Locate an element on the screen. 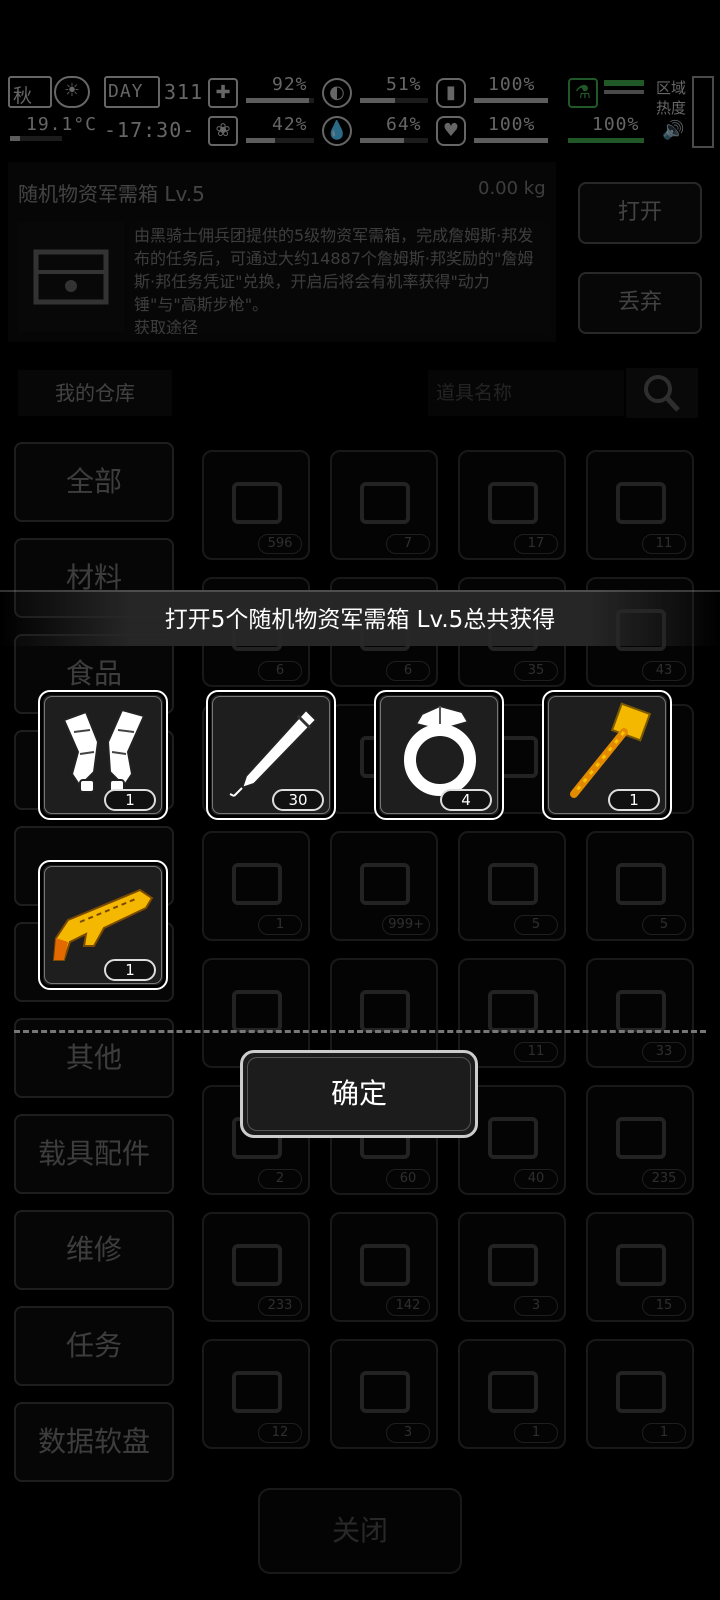  power-armor-legs-icon is located at coordinates (104, 750).